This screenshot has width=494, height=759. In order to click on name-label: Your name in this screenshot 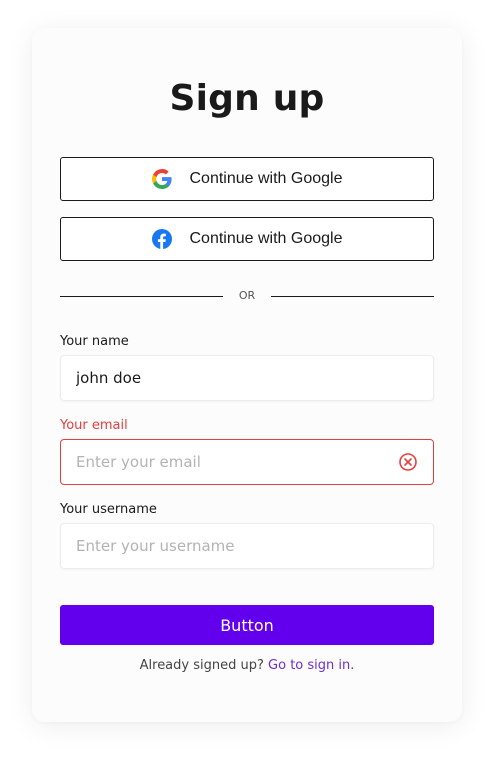, I will do `click(94, 341)`.